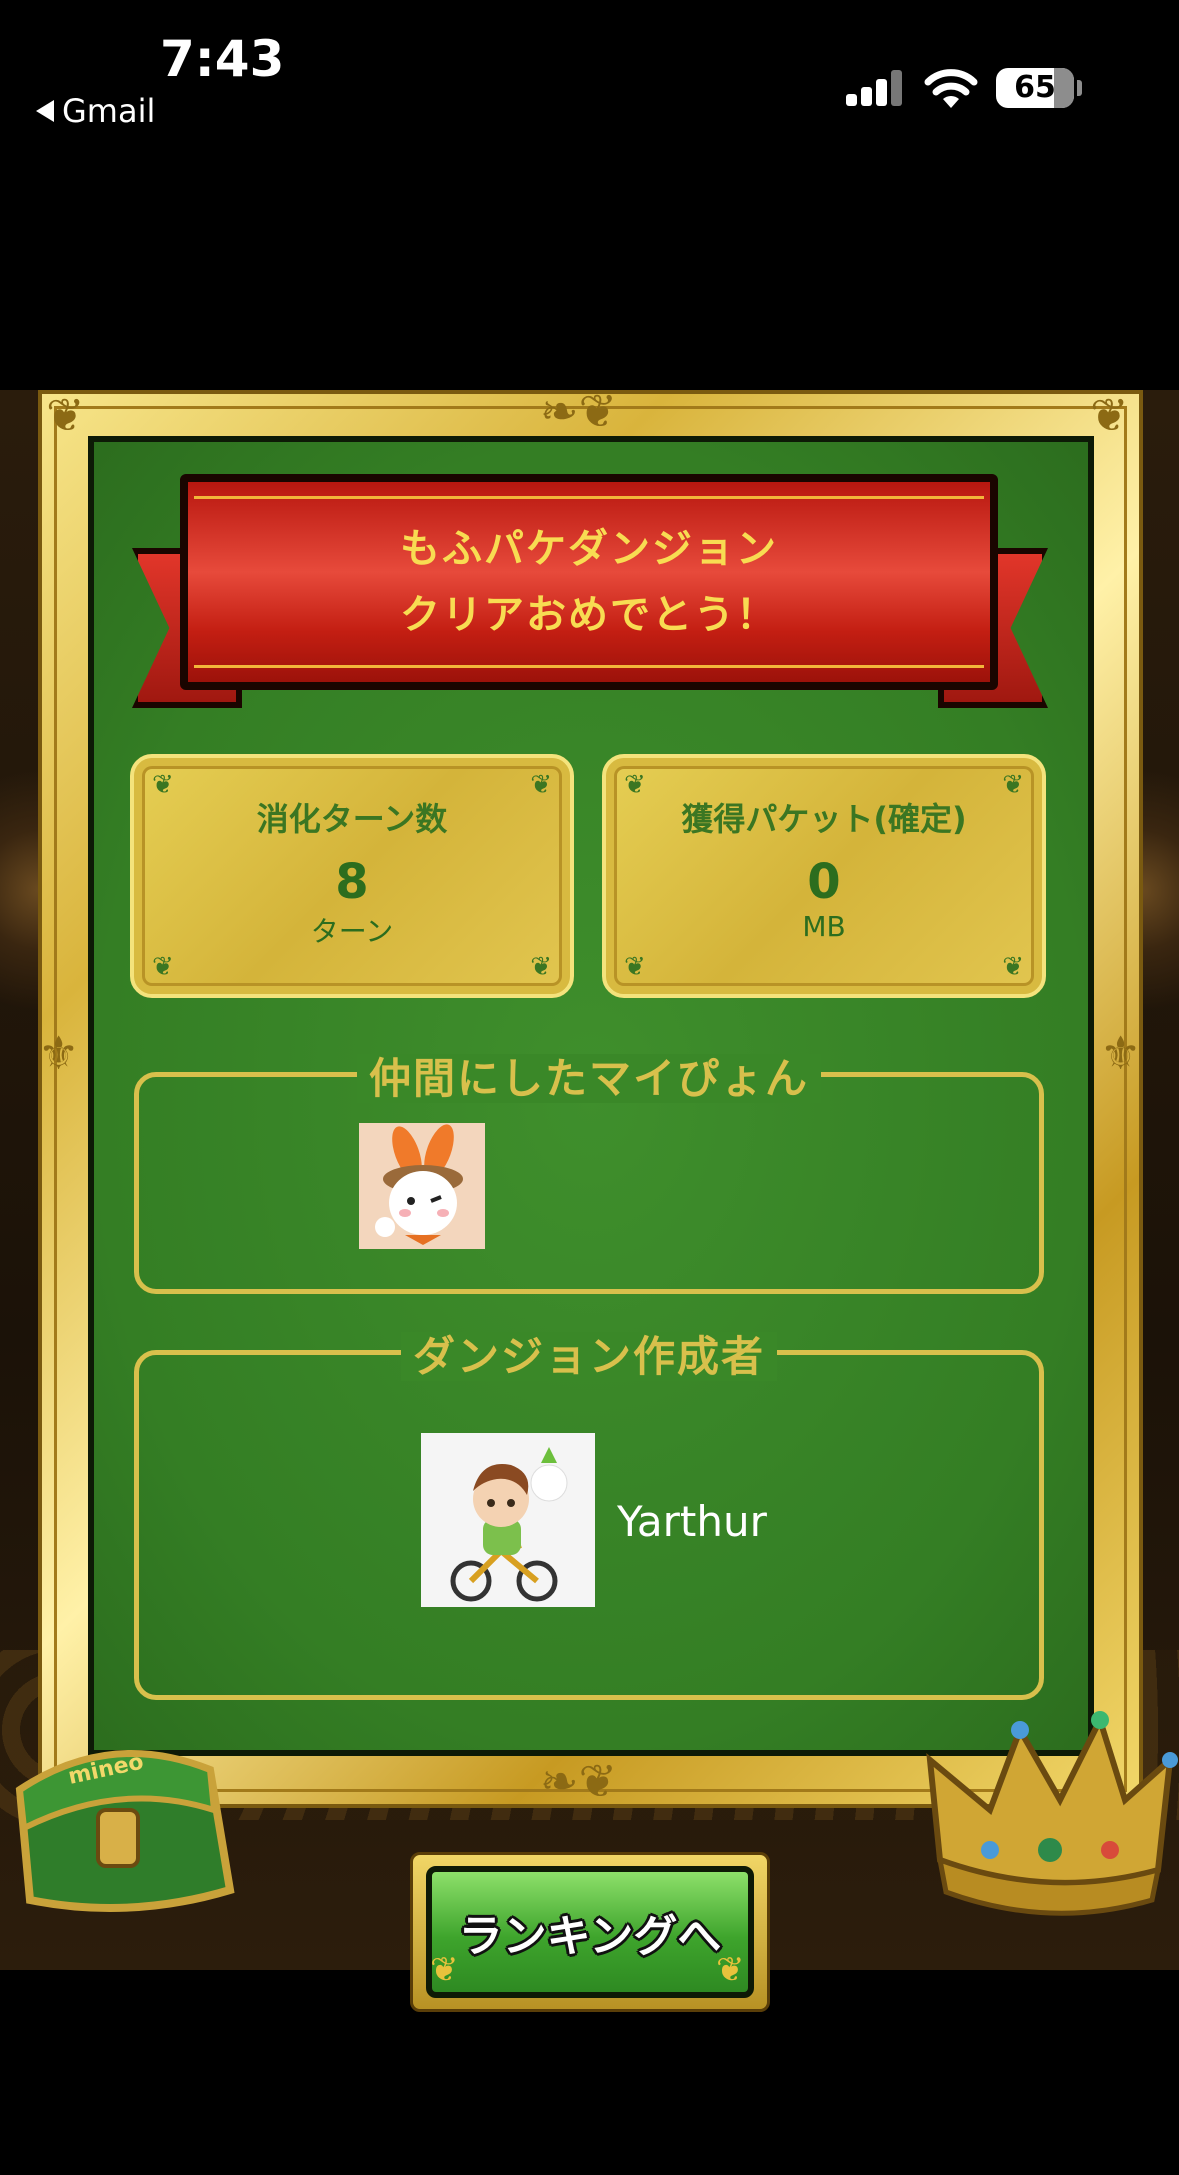  What do you see at coordinates (352, 931) in the screenshot?
I see `turns-unit: ターン` at bounding box center [352, 931].